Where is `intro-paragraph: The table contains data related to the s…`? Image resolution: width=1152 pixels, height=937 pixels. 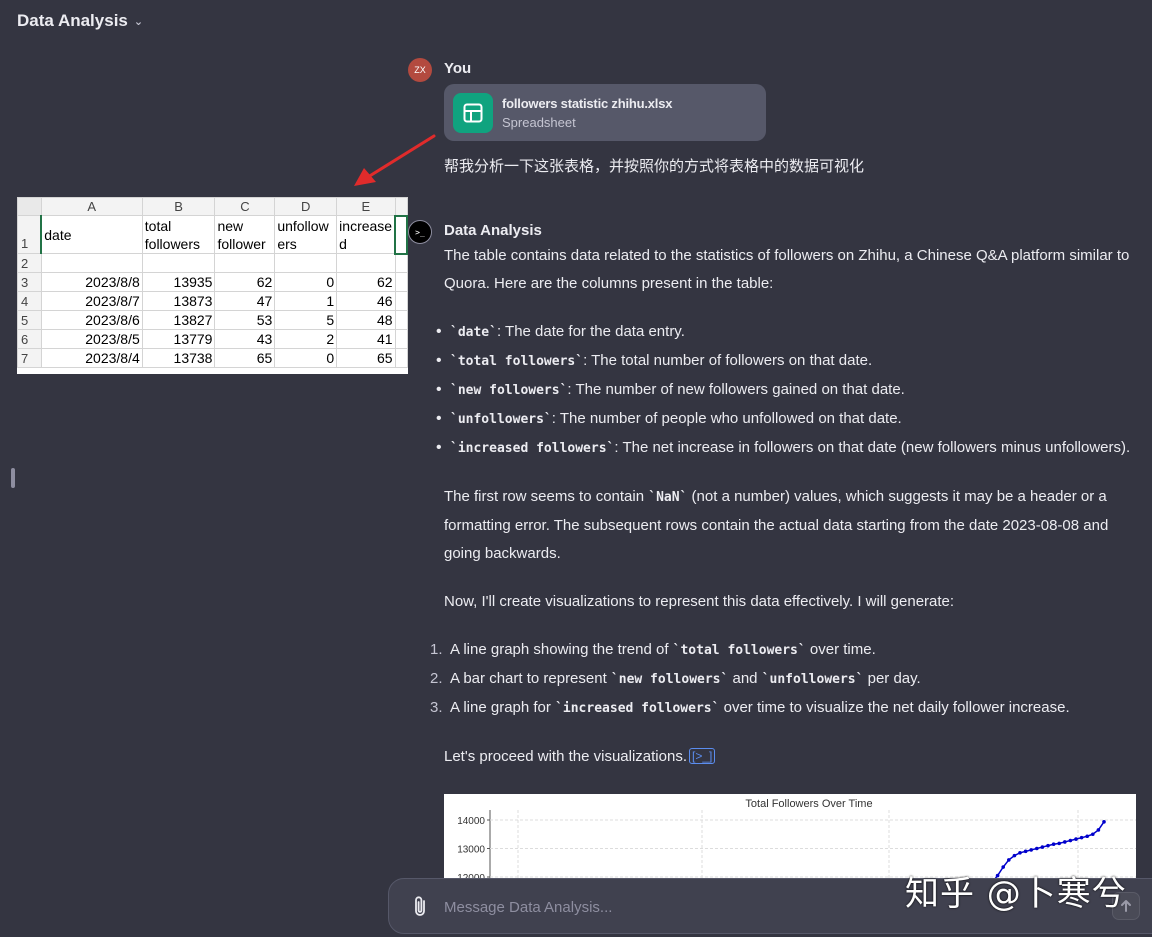 intro-paragraph: The table contains data related to the s… is located at coordinates (787, 269).